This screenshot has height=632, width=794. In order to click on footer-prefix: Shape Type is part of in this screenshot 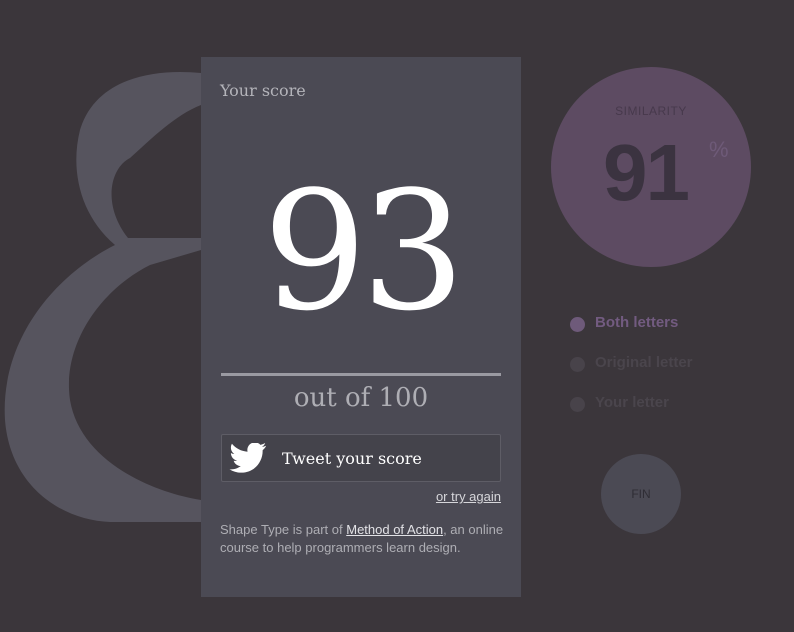, I will do `click(283, 529)`.